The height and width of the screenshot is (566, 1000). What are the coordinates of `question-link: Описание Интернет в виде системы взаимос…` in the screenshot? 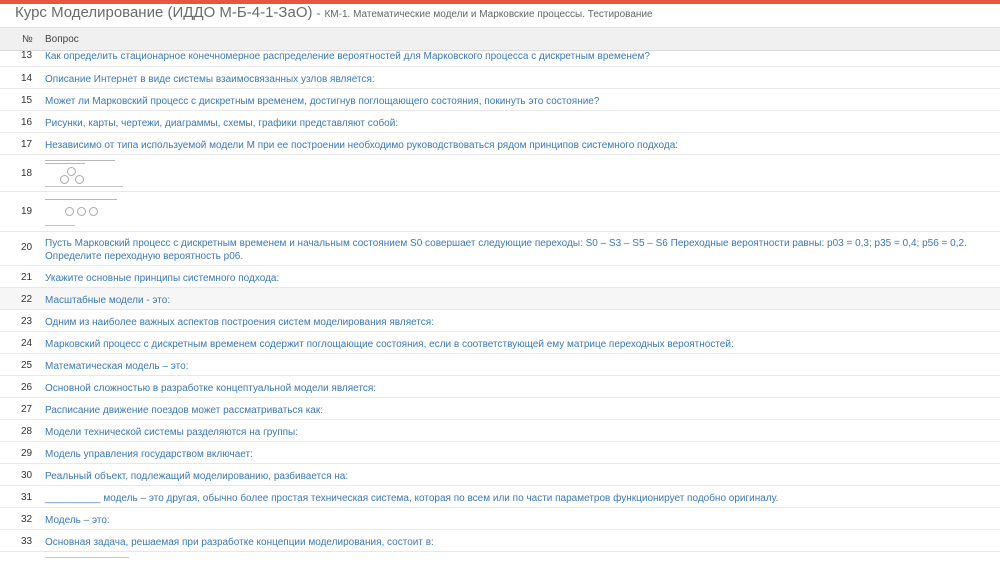 It's located at (517, 79).